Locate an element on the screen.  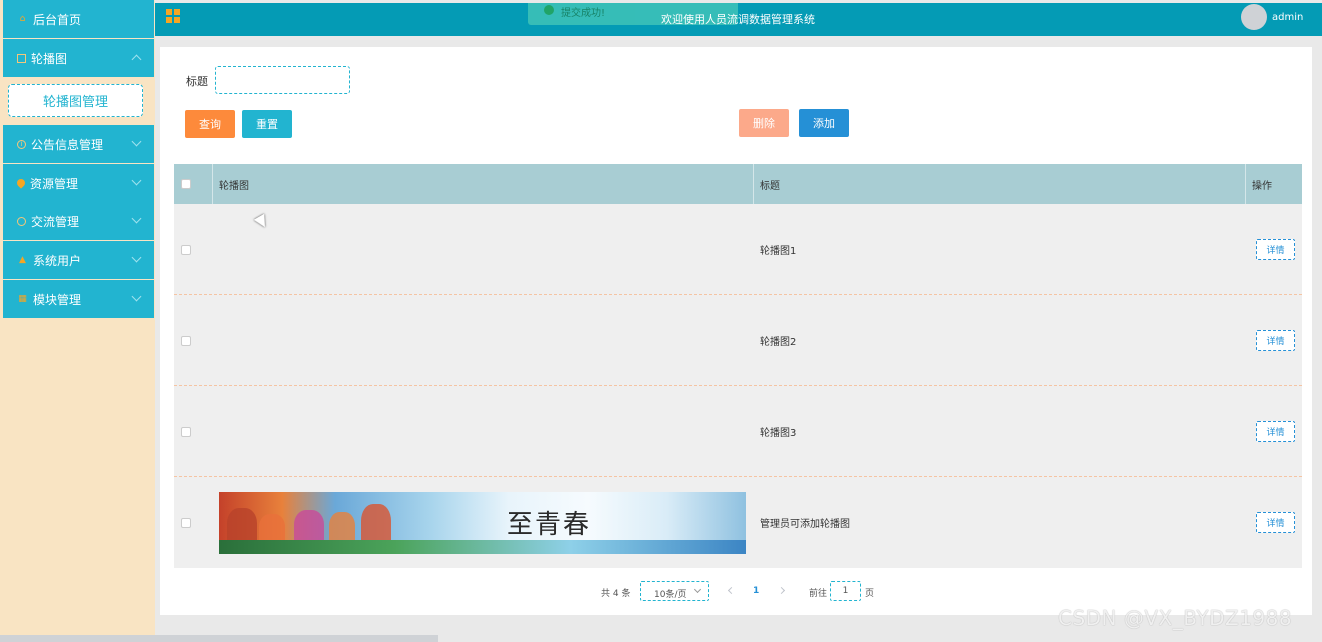
column-header-title: 标题 is located at coordinates (770, 184).